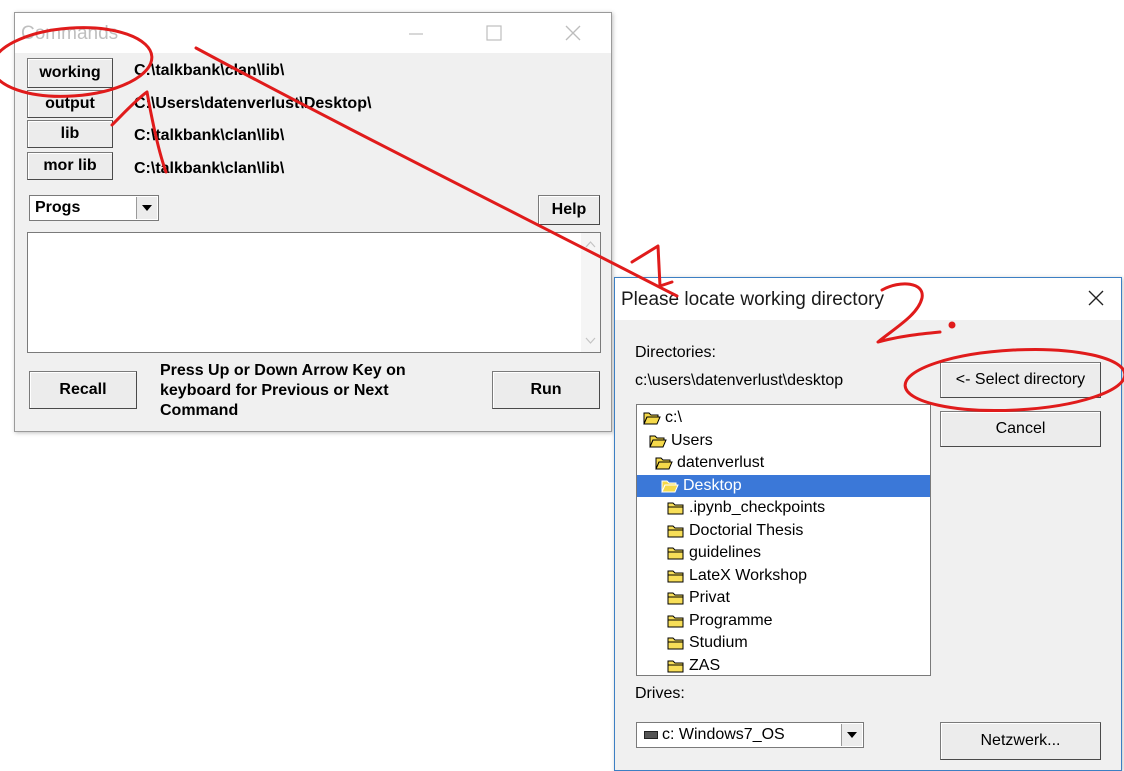 The width and height of the screenshot is (1124, 771). I want to click on maximize-icon, so click(494, 33).